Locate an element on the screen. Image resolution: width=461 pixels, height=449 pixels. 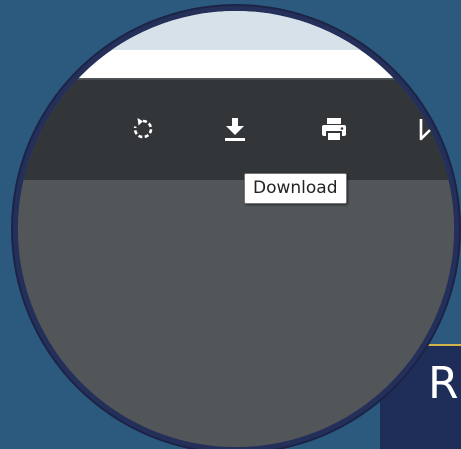
partial-icon is located at coordinates (424, 129).